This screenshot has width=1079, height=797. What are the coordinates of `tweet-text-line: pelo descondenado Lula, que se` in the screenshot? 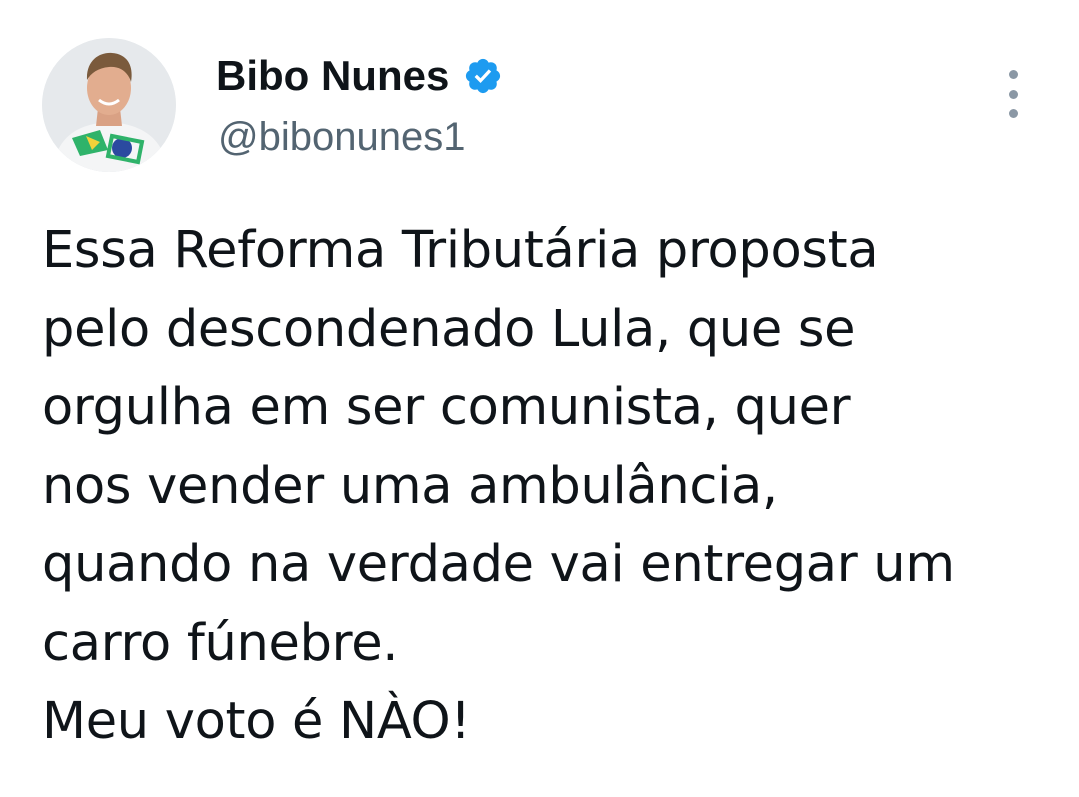 It's located at (449, 329).